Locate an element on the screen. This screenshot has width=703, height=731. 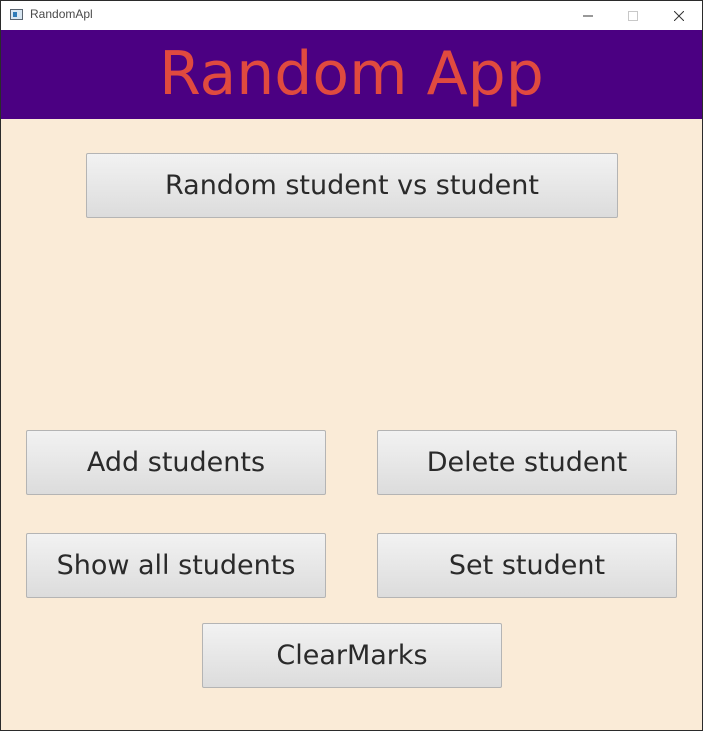
minimize-button is located at coordinates (588, 15).